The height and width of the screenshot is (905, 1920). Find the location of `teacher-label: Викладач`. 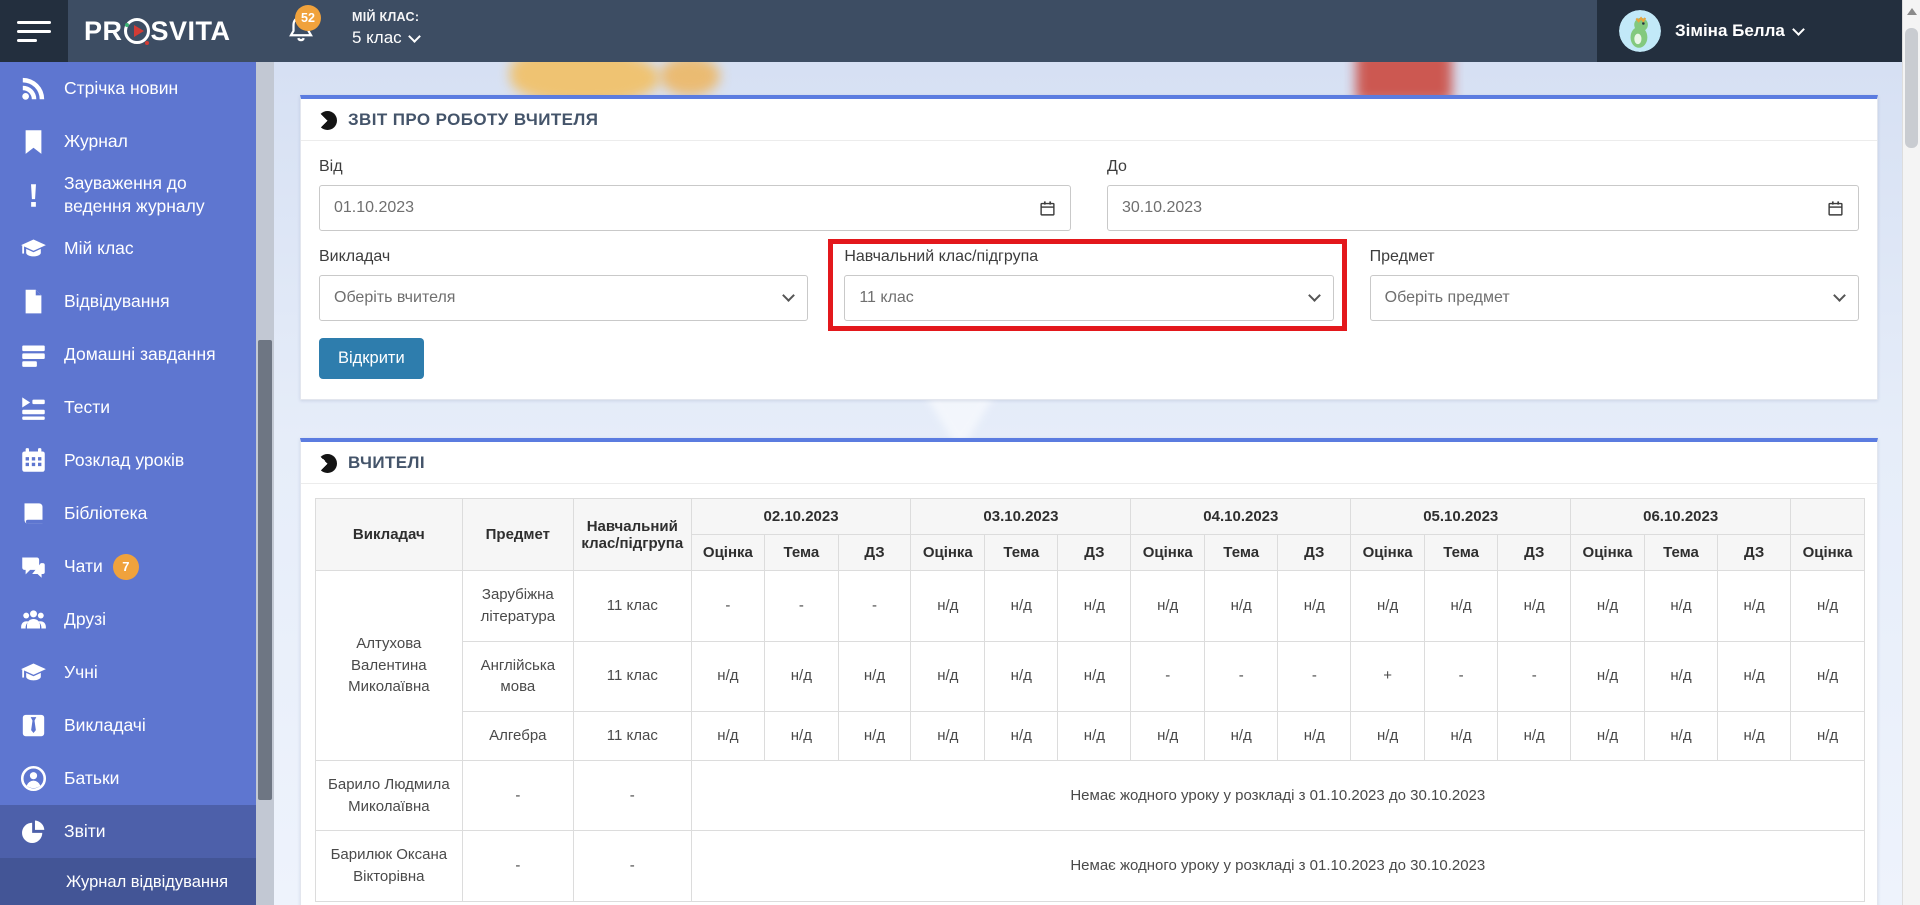

teacher-label: Викладач is located at coordinates (355, 256).